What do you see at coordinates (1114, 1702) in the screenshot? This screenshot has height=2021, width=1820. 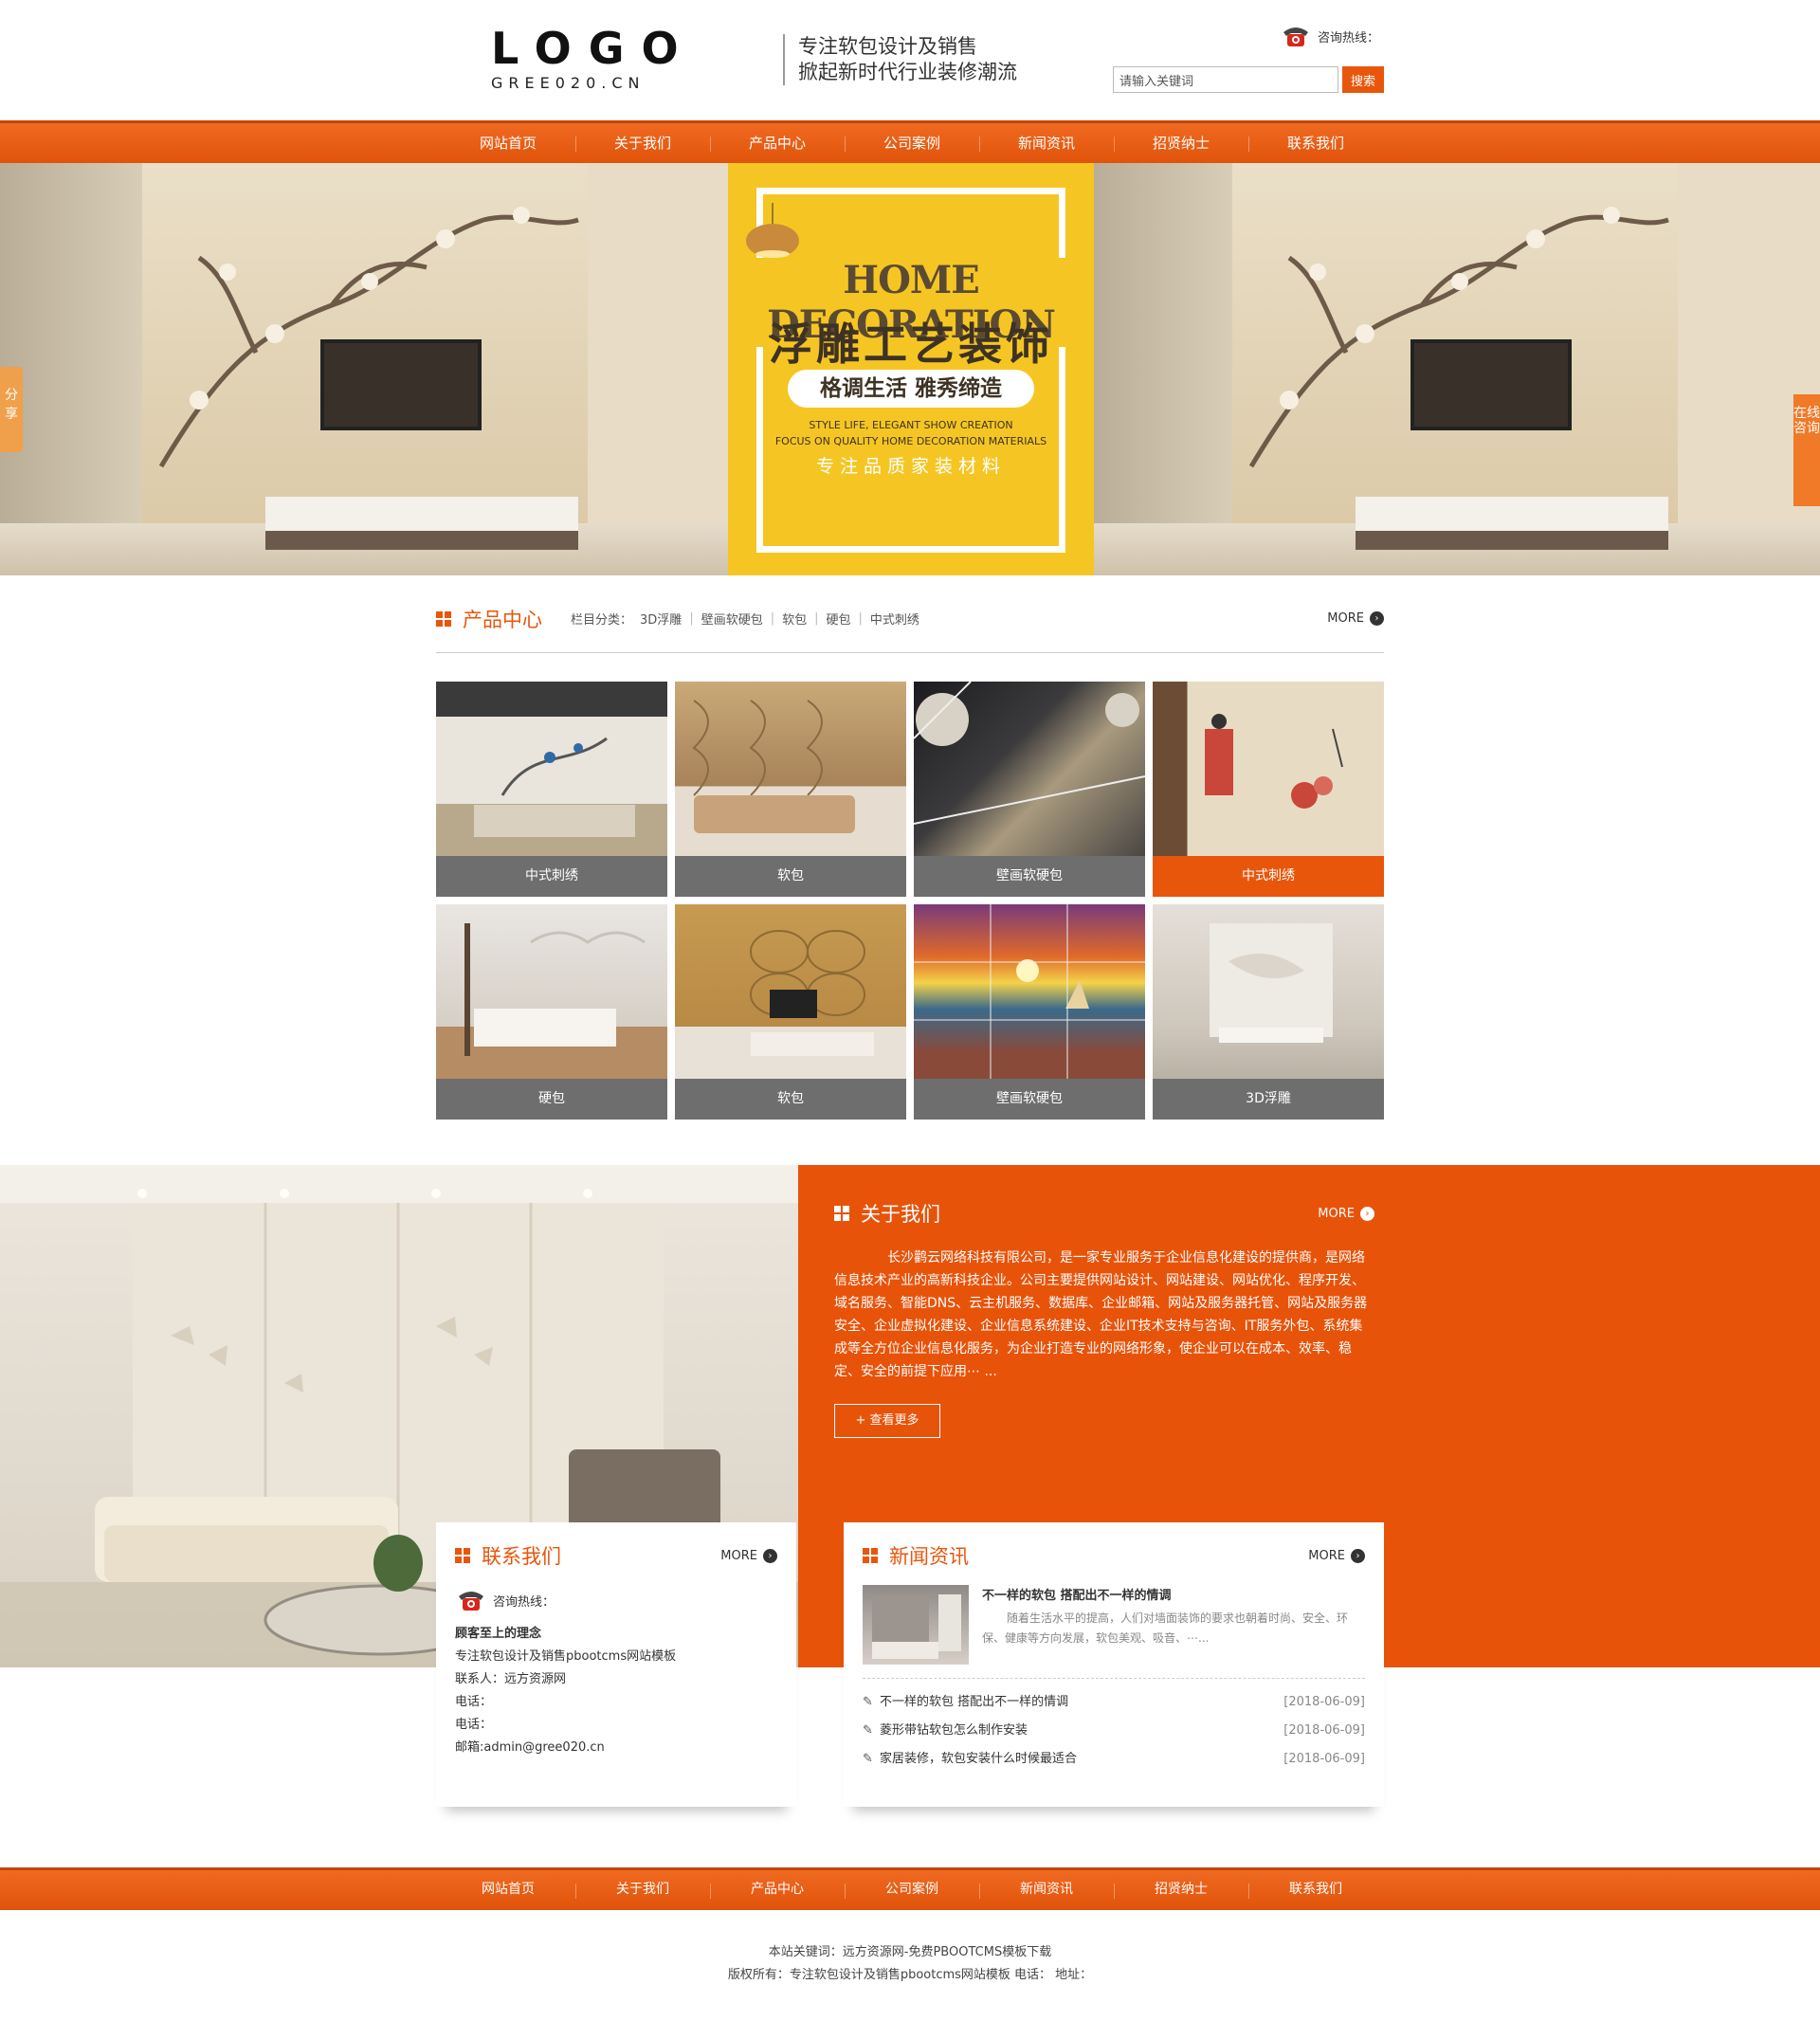 I see `news-list-item: ✎ 不一样的软包 搭配出不一样的情调 [2018-06-09]` at bounding box center [1114, 1702].